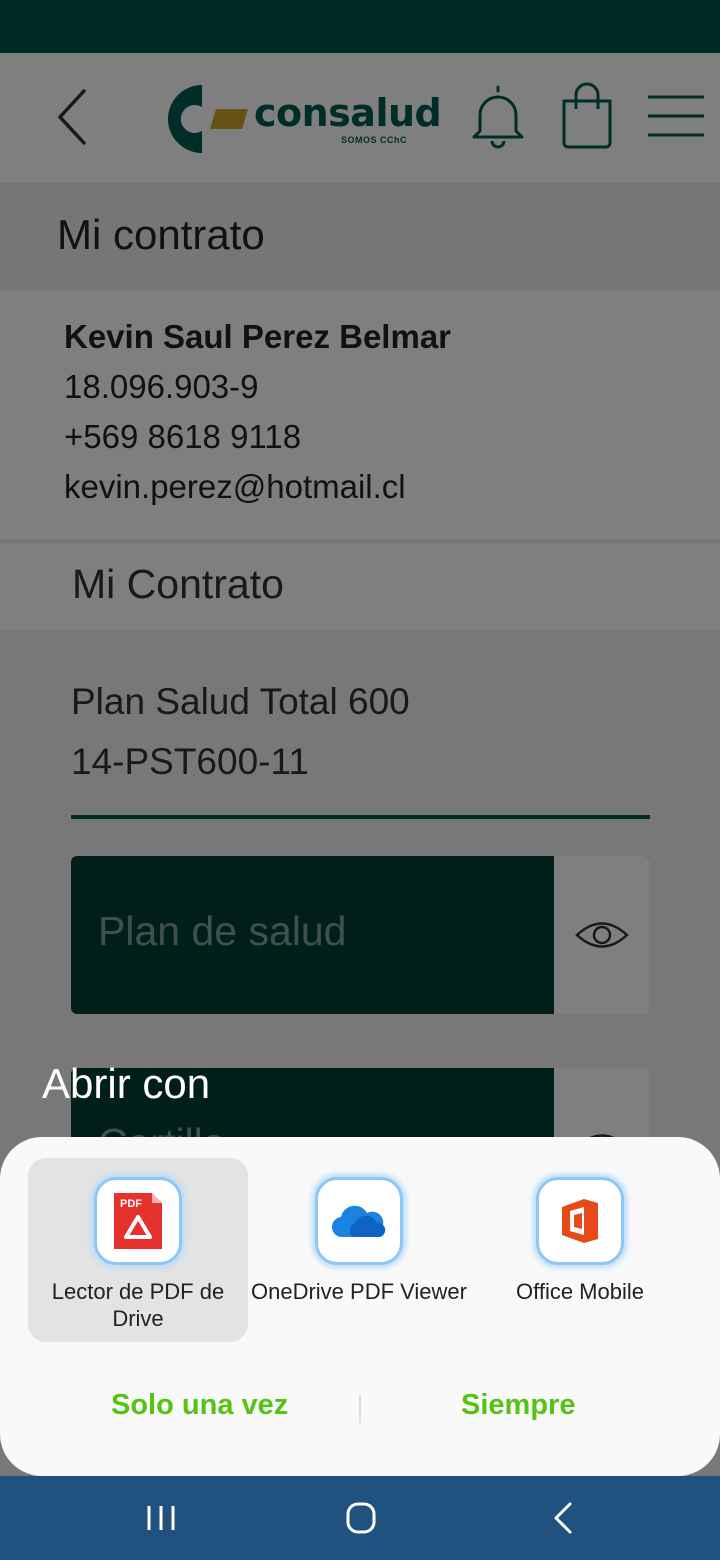  What do you see at coordinates (360, 26) in the screenshot?
I see `status-bar` at bounding box center [360, 26].